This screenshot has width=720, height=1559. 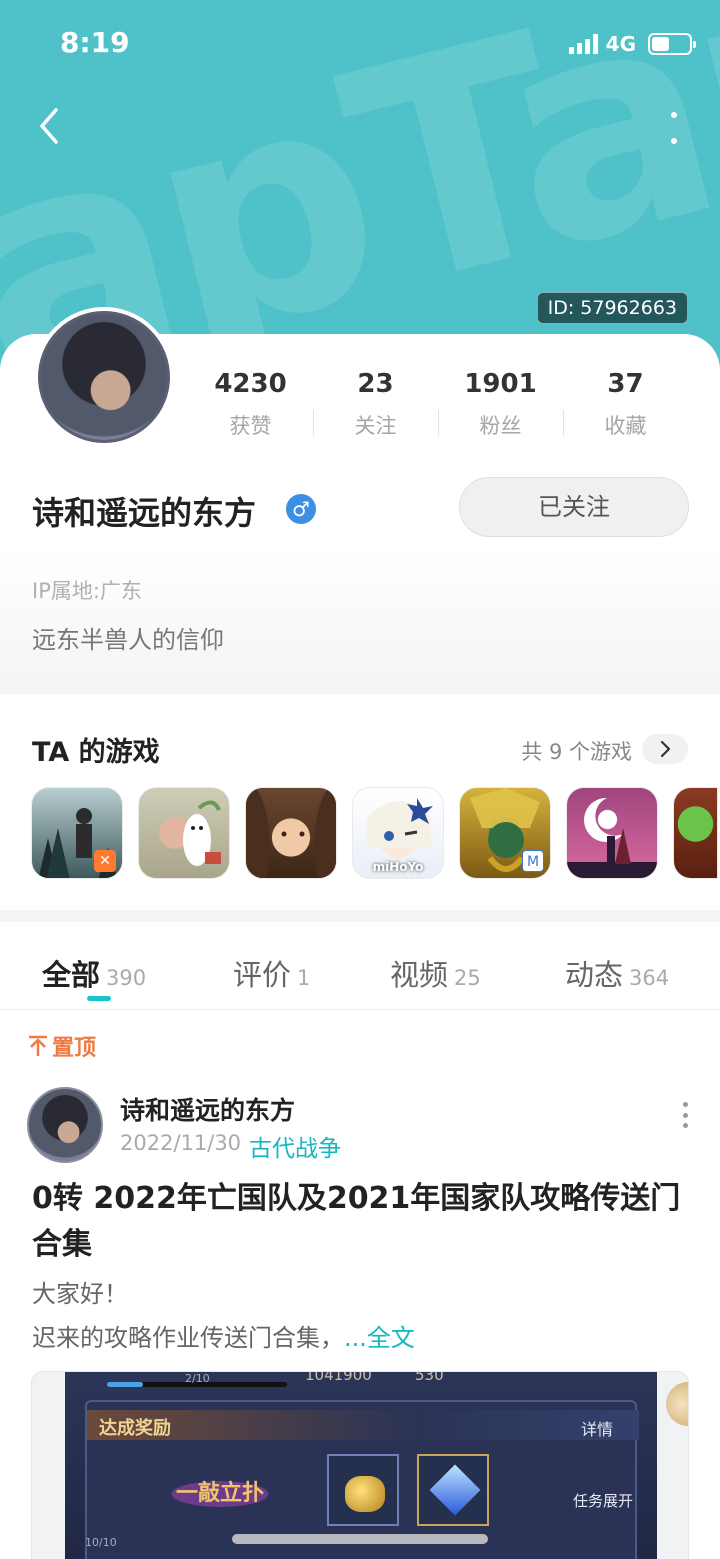 What do you see at coordinates (360, 916) in the screenshot?
I see `section-divider` at bounding box center [360, 916].